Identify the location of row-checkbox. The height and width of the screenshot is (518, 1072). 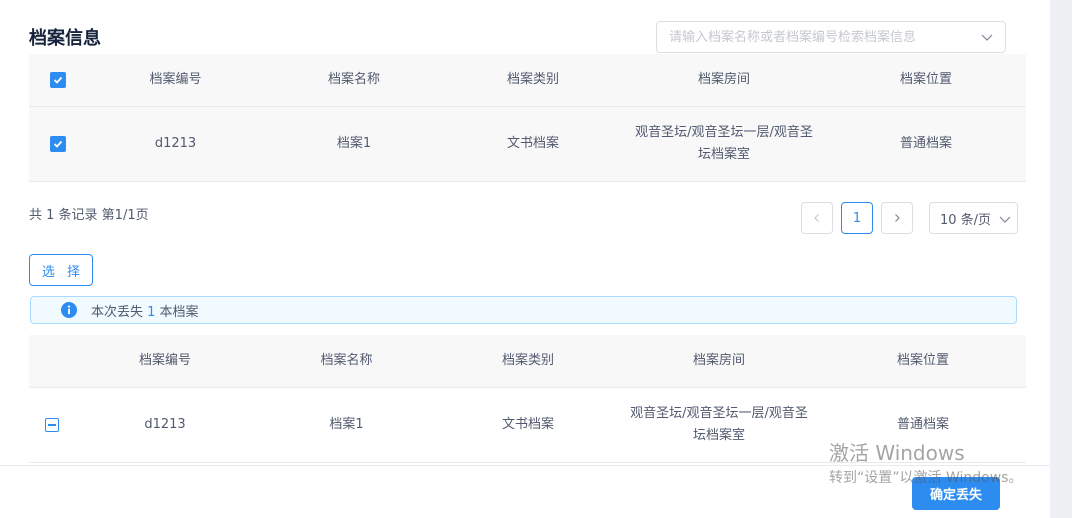
(58, 144).